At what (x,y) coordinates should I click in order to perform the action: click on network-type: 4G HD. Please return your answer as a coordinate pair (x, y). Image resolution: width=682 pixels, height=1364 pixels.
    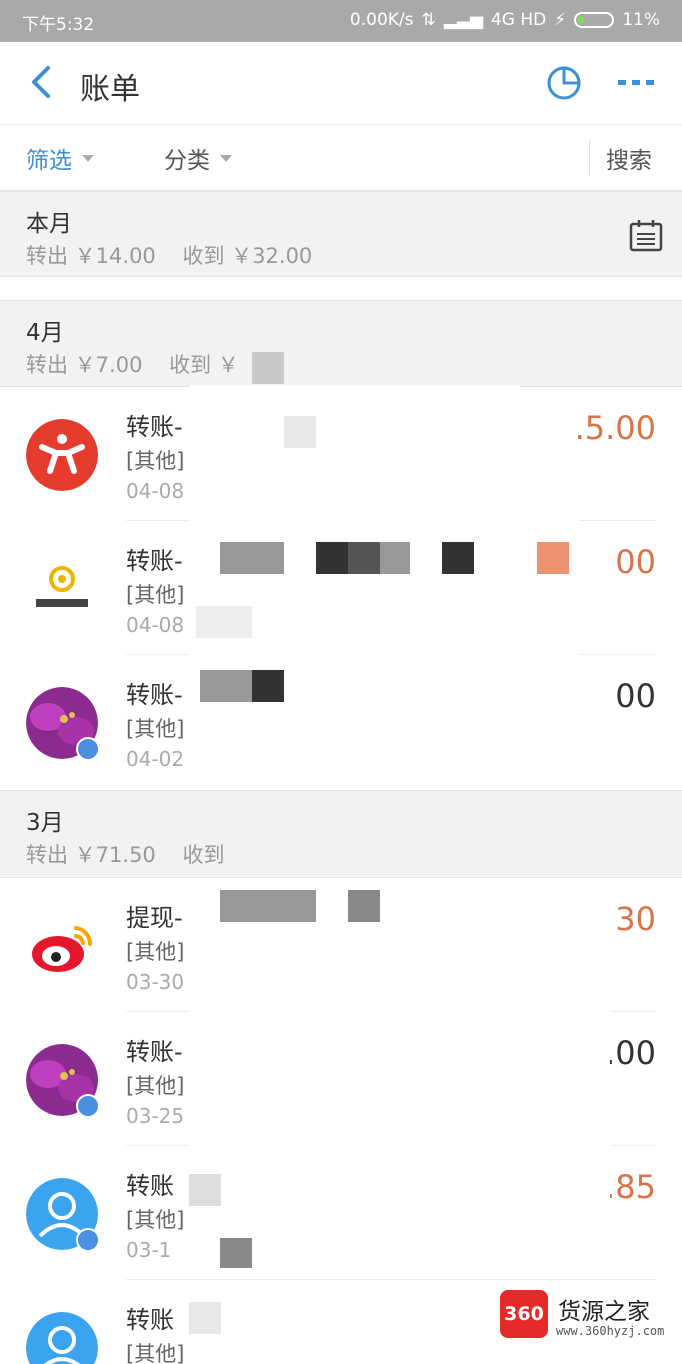
    Looking at the image, I should click on (518, 20).